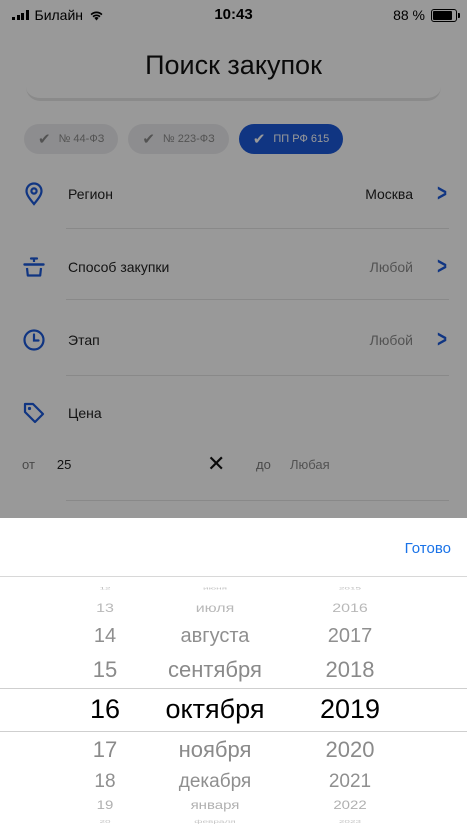 This screenshot has width=467, height=839. Describe the element at coordinates (350, 709) in the screenshot. I see `year-option: 2019` at that location.